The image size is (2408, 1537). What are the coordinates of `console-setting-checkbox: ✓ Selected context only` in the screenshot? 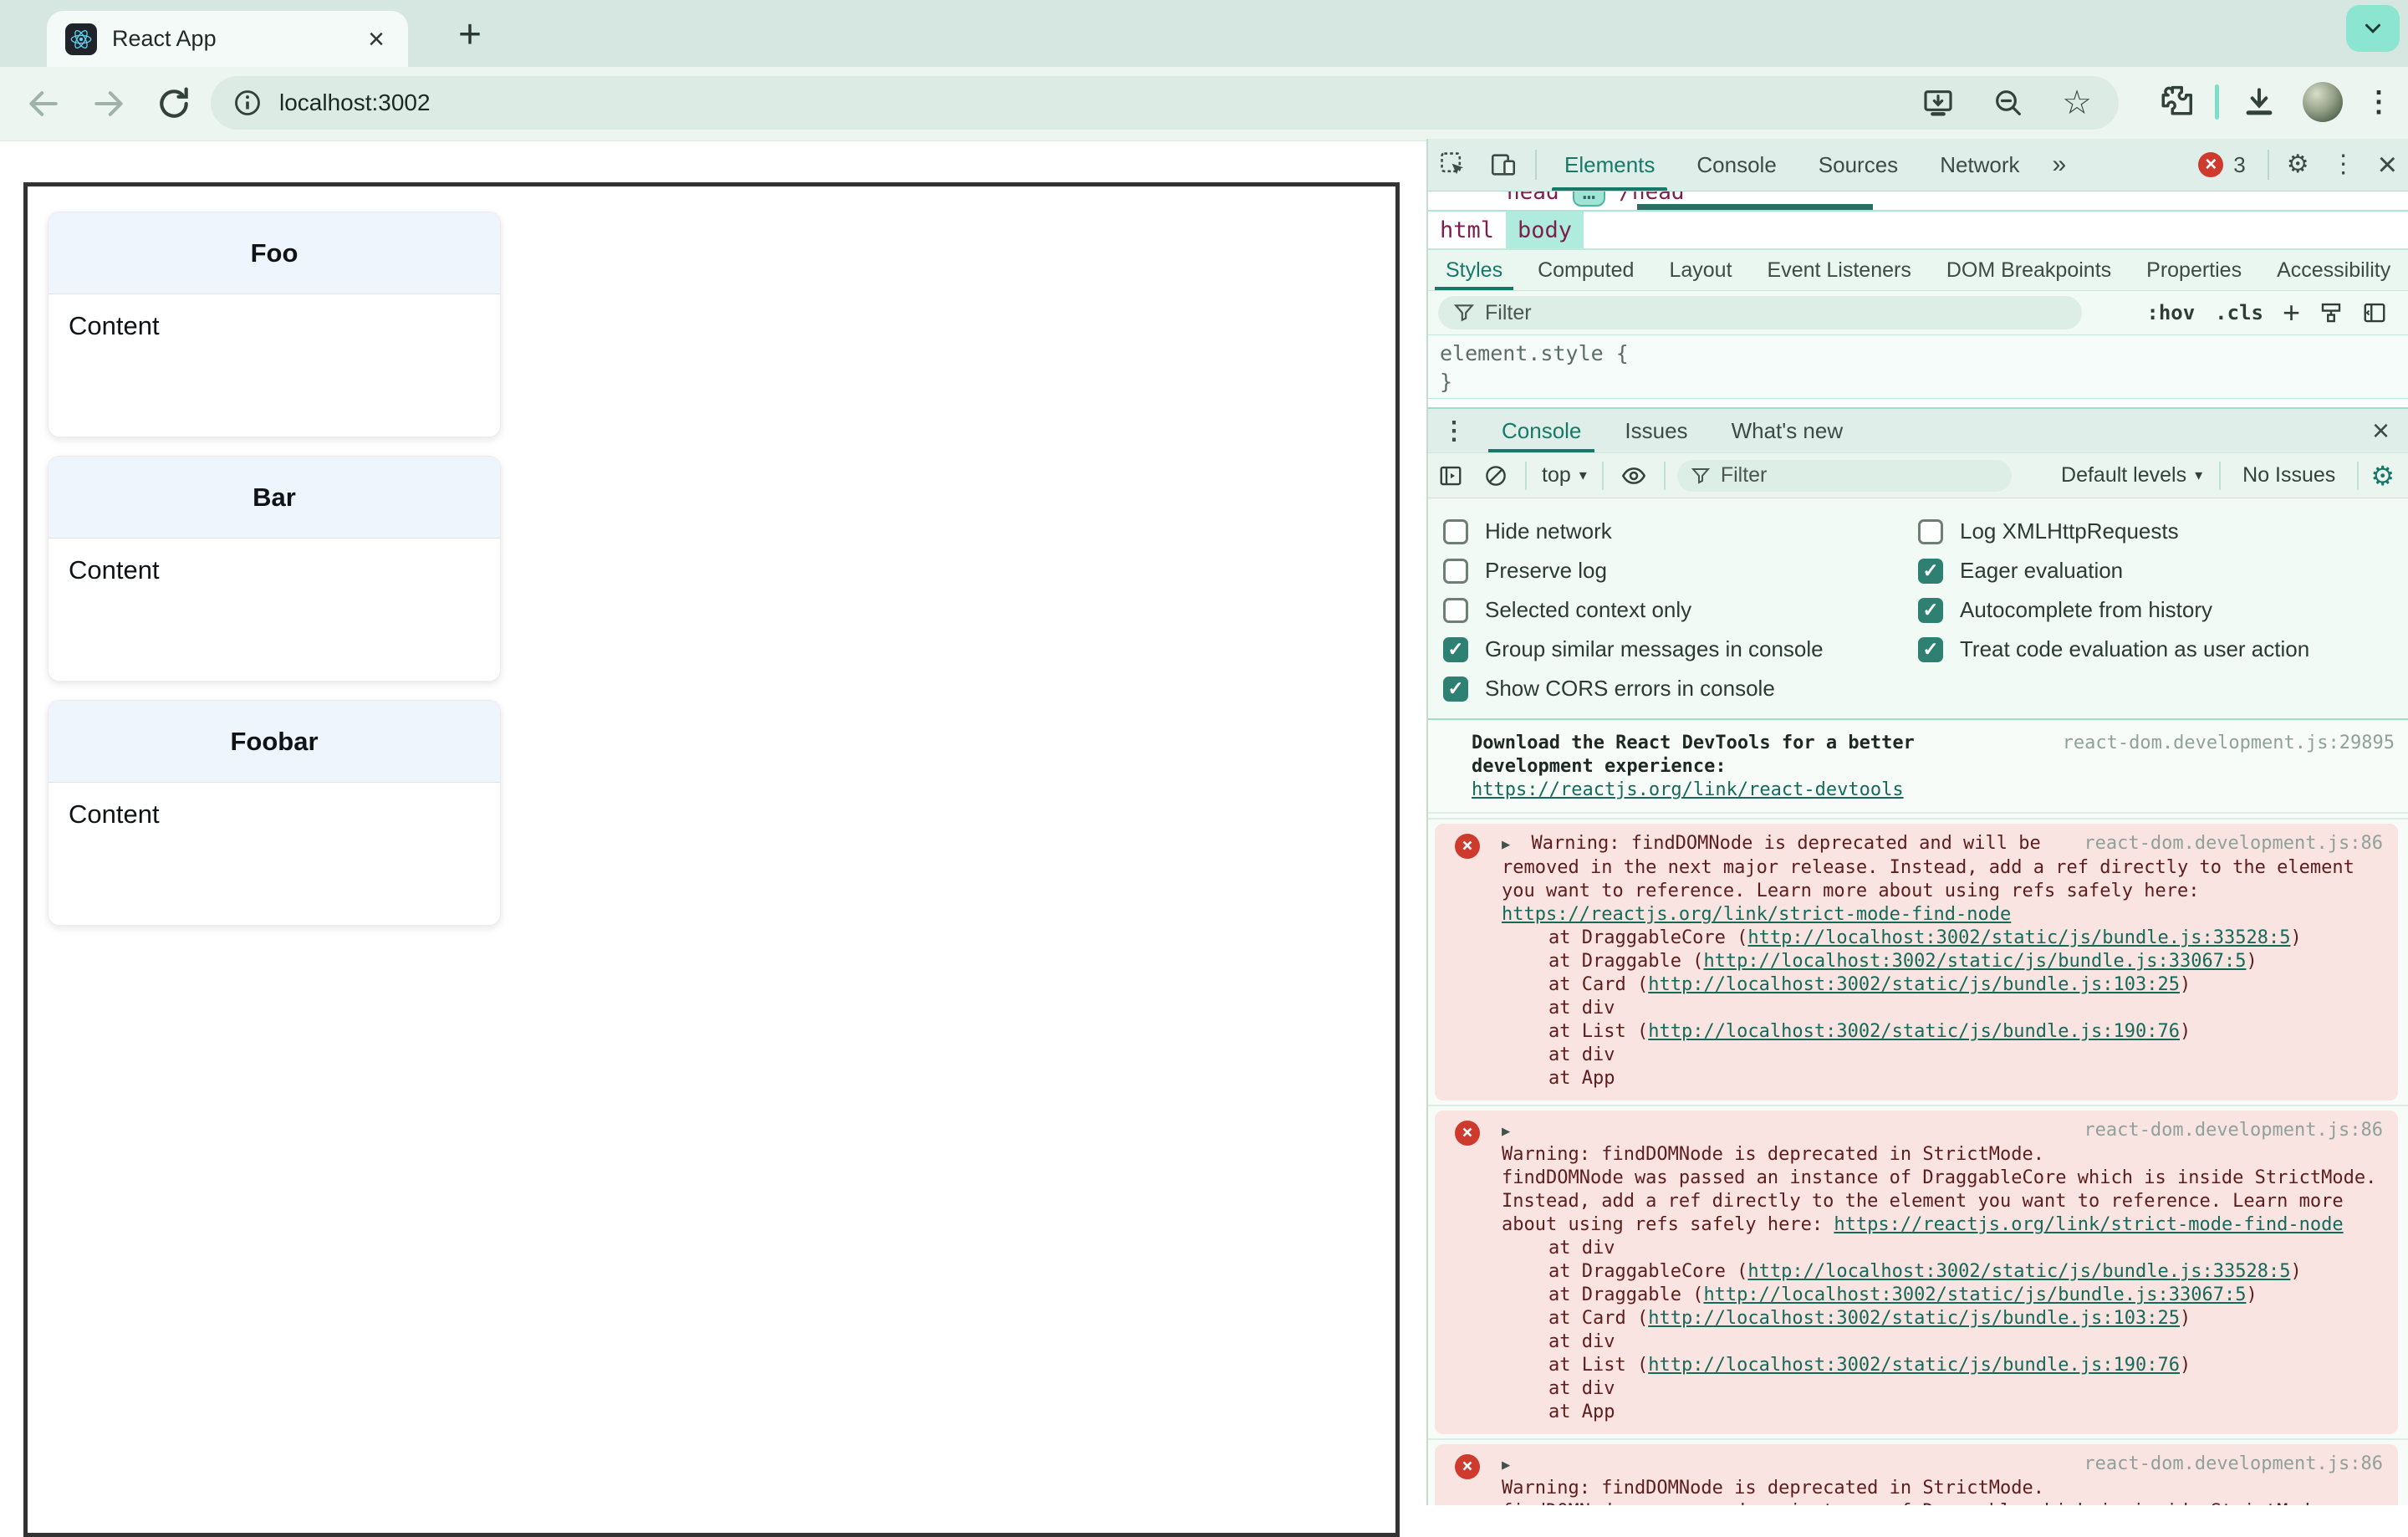 It's located at (1680, 610).